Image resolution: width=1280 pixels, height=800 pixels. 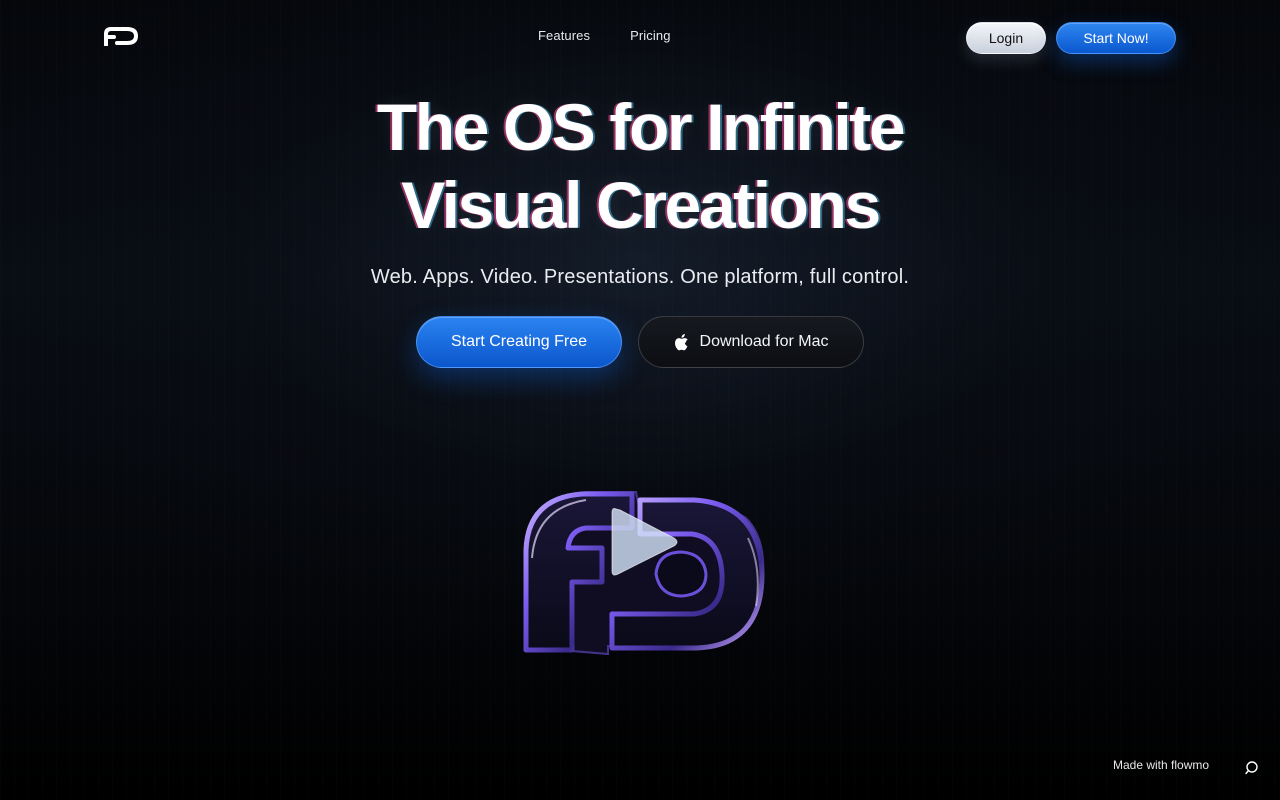 What do you see at coordinates (645, 542) in the screenshot?
I see `play-icon` at bounding box center [645, 542].